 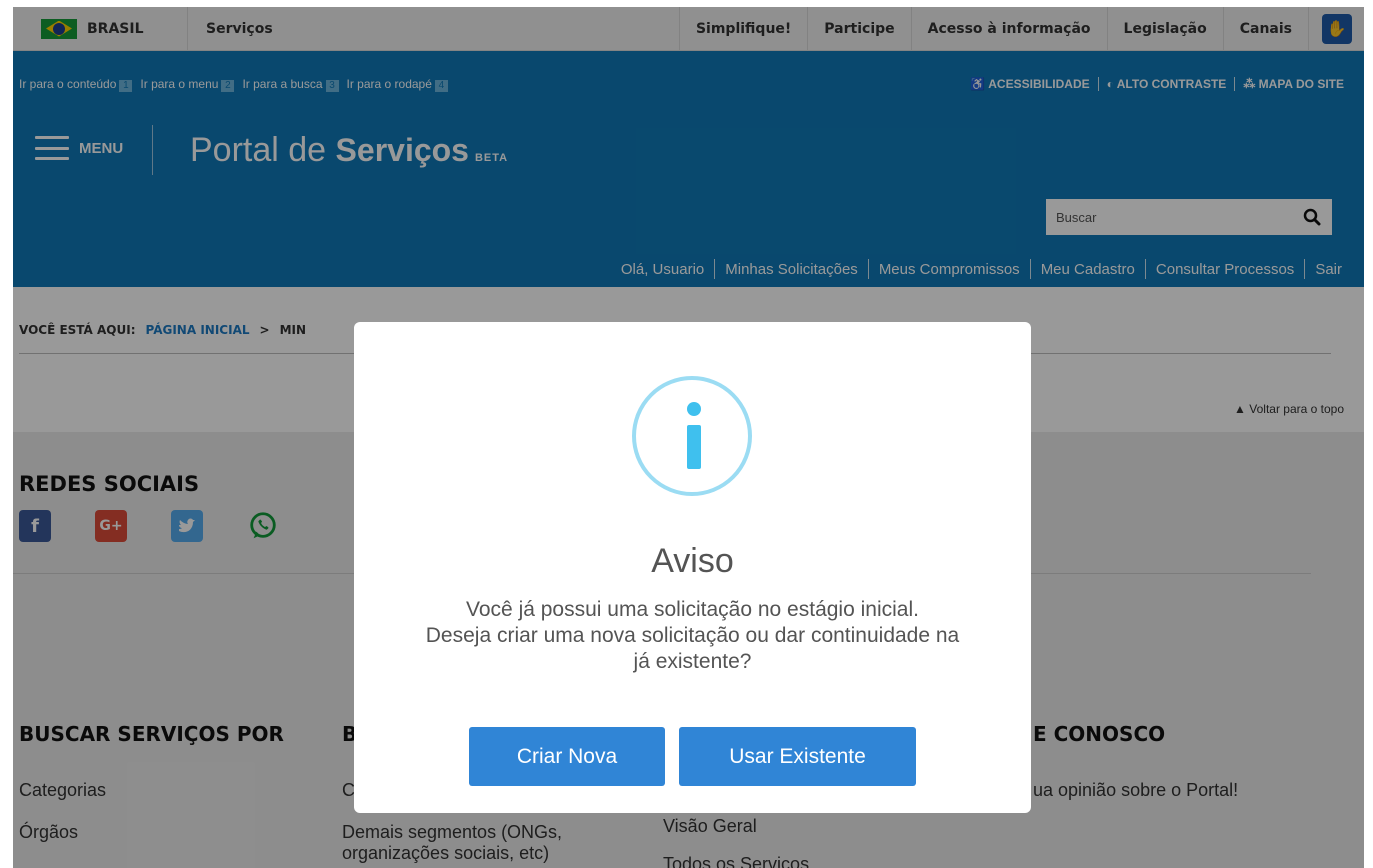 What do you see at coordinates (692, 561) in the screenshot?
I see `dialog-title: Aviso` at bounding box center [692, 561].